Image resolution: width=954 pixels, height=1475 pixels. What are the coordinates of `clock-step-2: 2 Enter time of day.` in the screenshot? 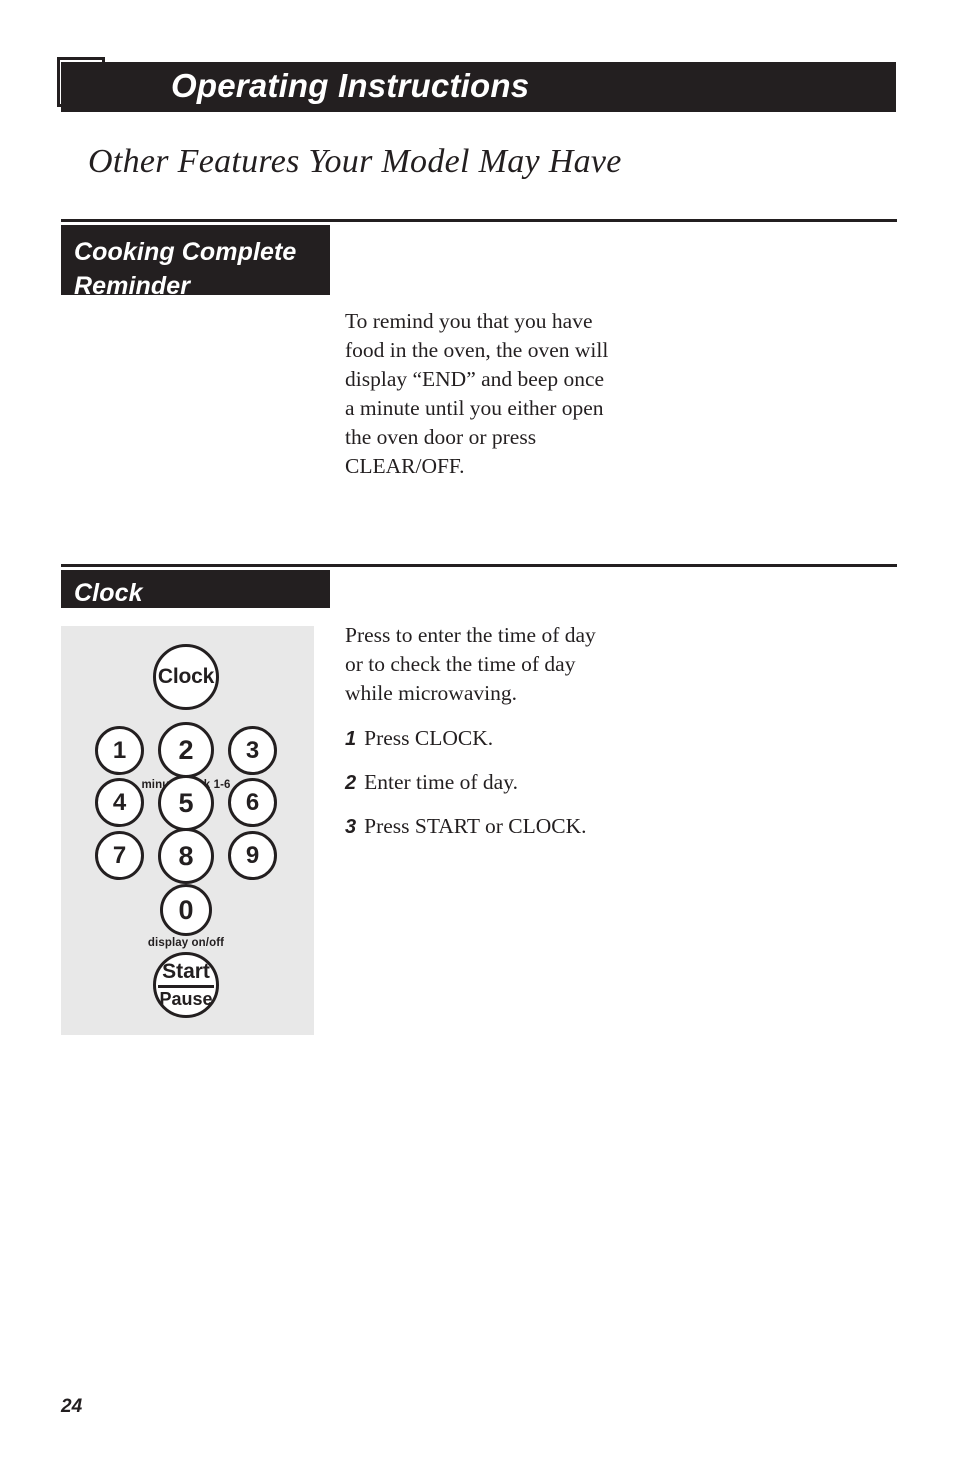 It's located at (480, 783).